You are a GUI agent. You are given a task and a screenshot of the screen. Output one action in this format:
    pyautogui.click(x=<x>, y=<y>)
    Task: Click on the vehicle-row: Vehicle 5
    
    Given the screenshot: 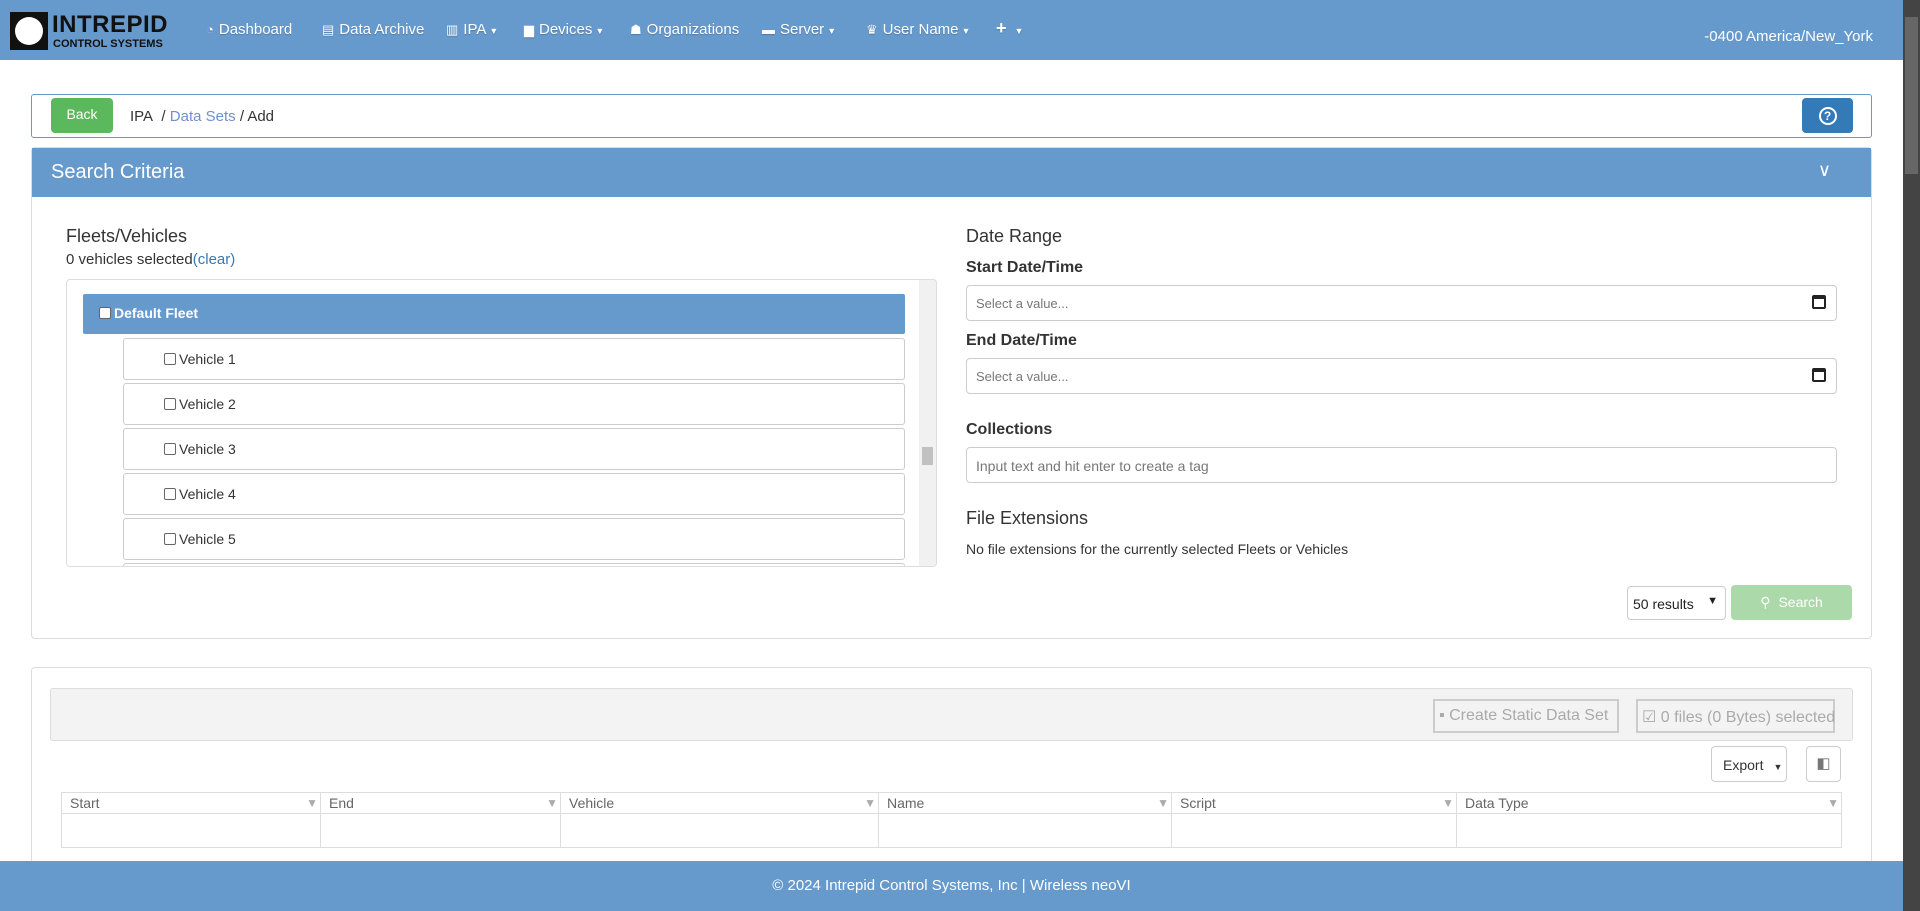 What is the action you would take?
    pyautogui.click(x=514, y=539)
    